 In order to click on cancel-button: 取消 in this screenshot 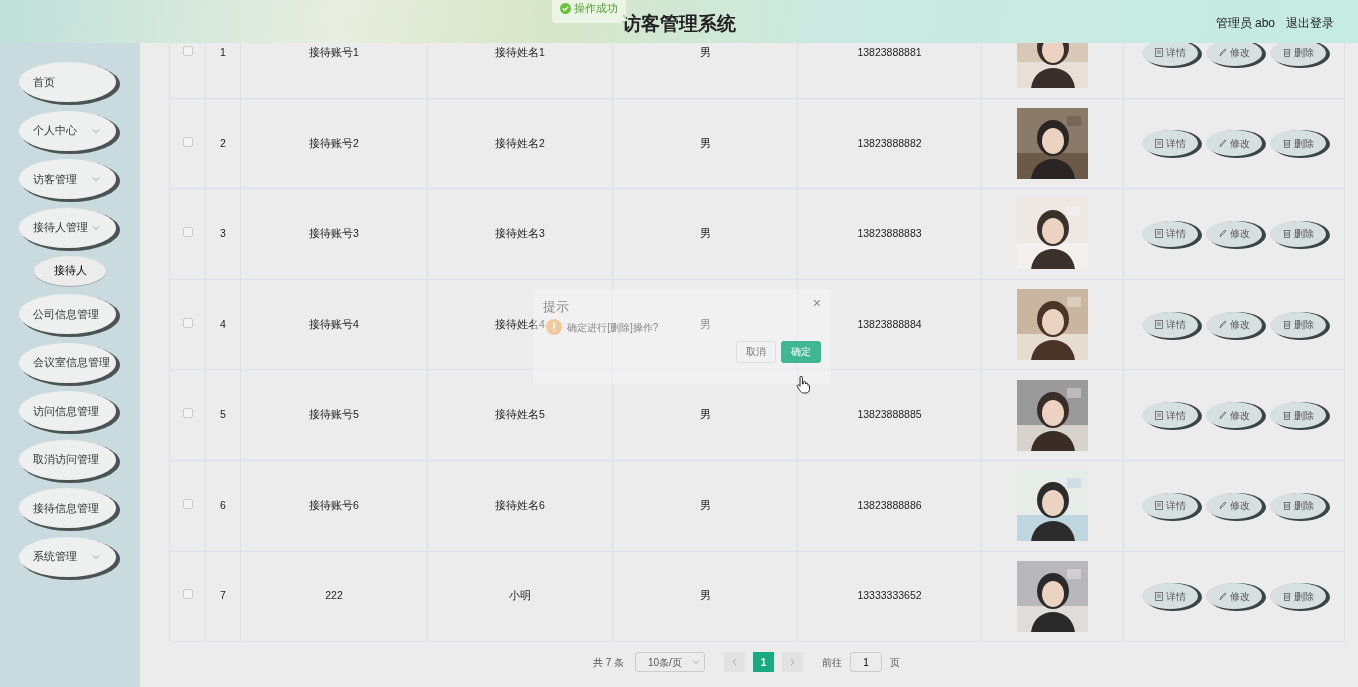, I will do `click(755, 351)`.